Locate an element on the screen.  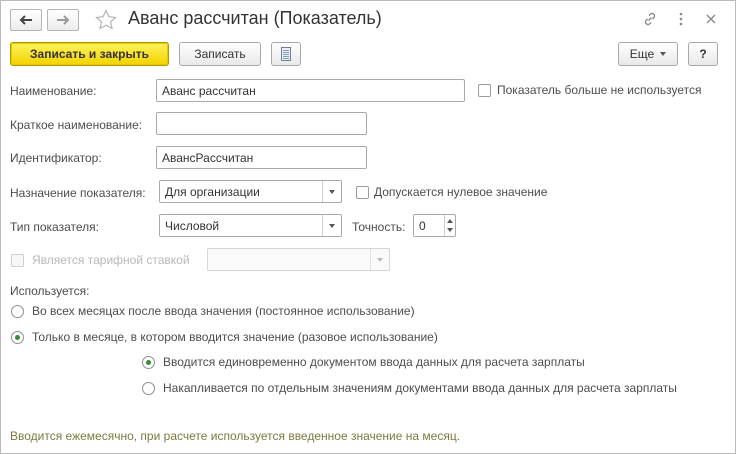
tariff-label: Является тарифной ставкой is located at coordinates (111, 260).